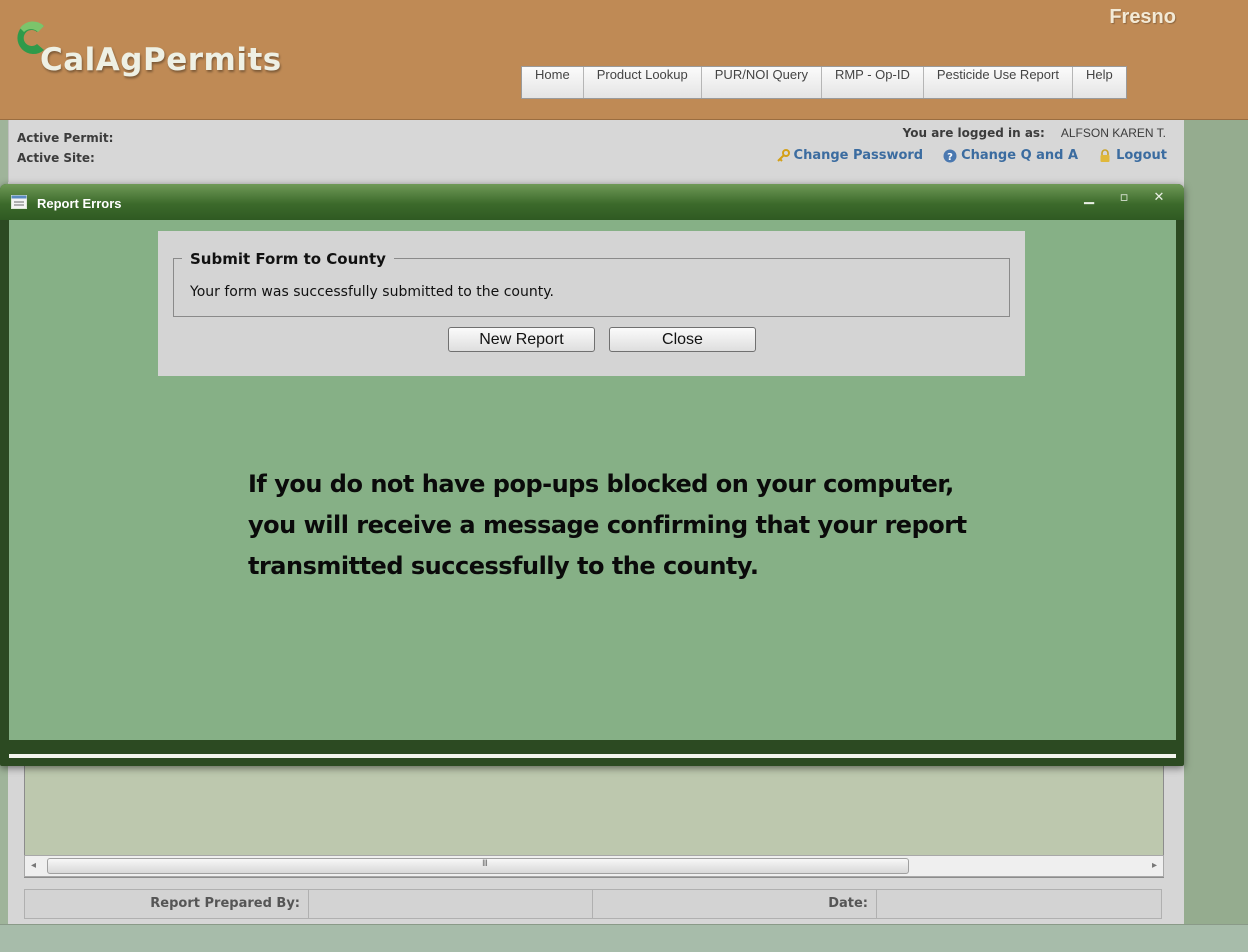  Describe the element at coordinates (1124, 200) in the screenshot. I see `maximize-icon: ▫` at that location.